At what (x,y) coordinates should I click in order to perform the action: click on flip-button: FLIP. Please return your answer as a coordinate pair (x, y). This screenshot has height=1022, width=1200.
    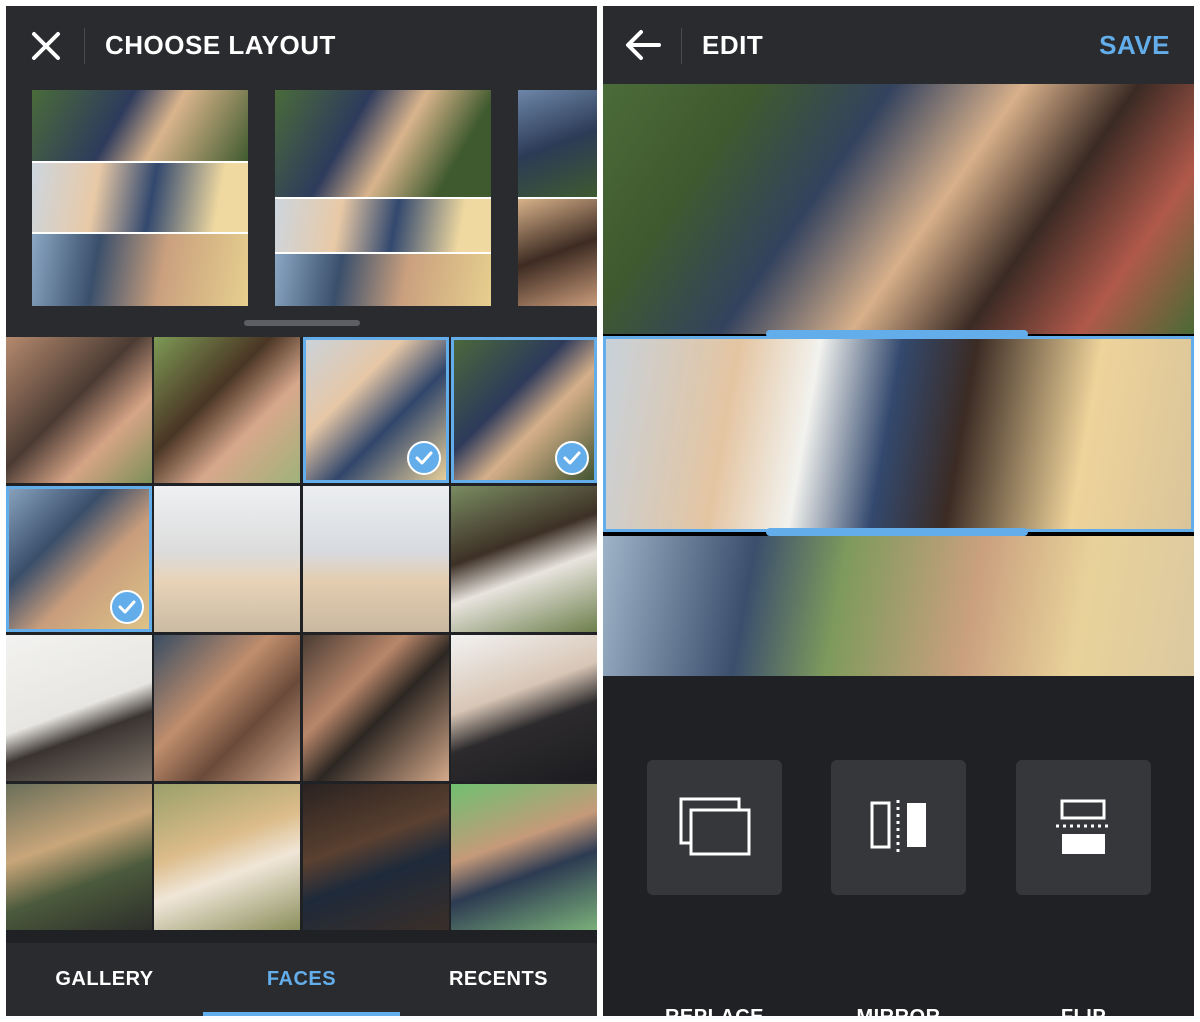
    Looking at the image, I should click on (1083, 888).